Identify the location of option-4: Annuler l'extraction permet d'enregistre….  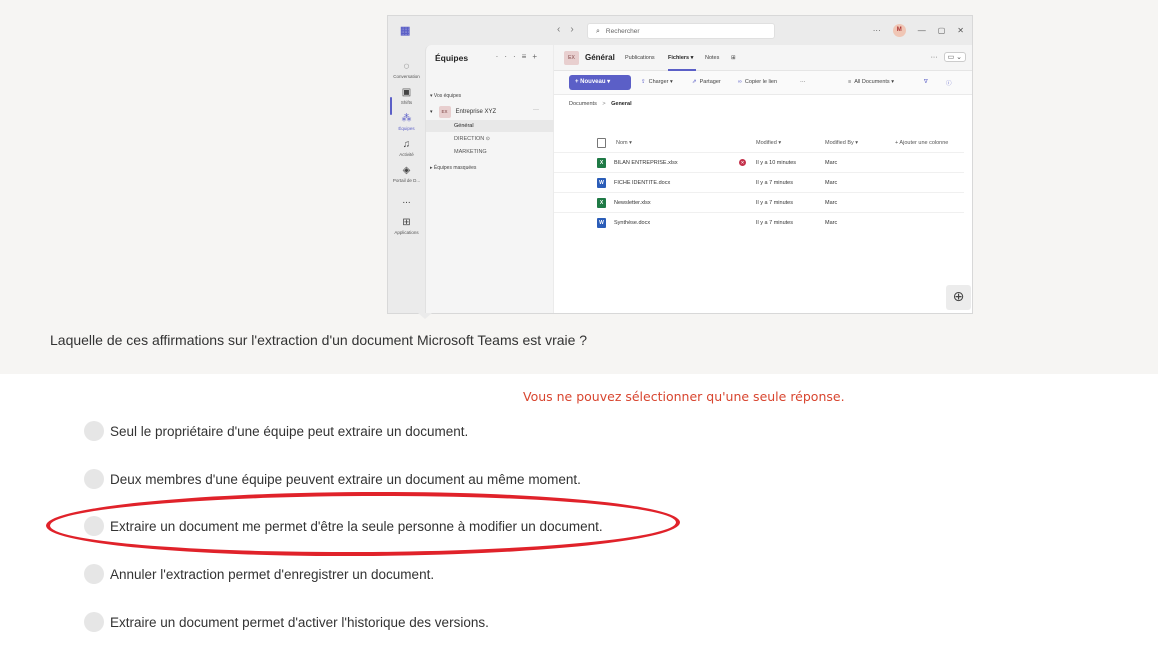
(259, 574).